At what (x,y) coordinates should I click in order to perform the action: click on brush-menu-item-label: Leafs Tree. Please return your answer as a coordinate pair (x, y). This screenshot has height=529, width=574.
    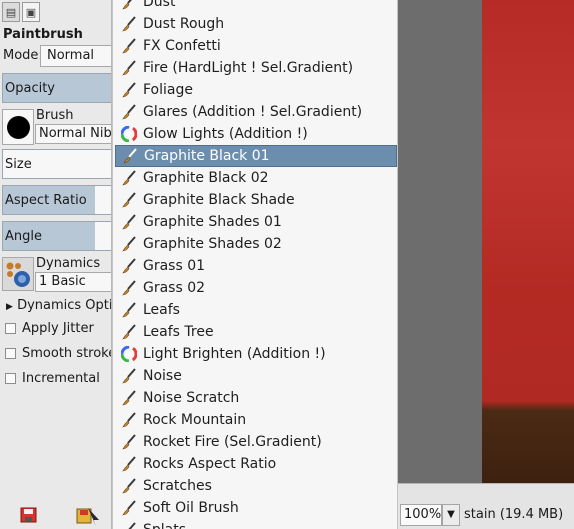
    Looking at the image, I should click on (178, 332).